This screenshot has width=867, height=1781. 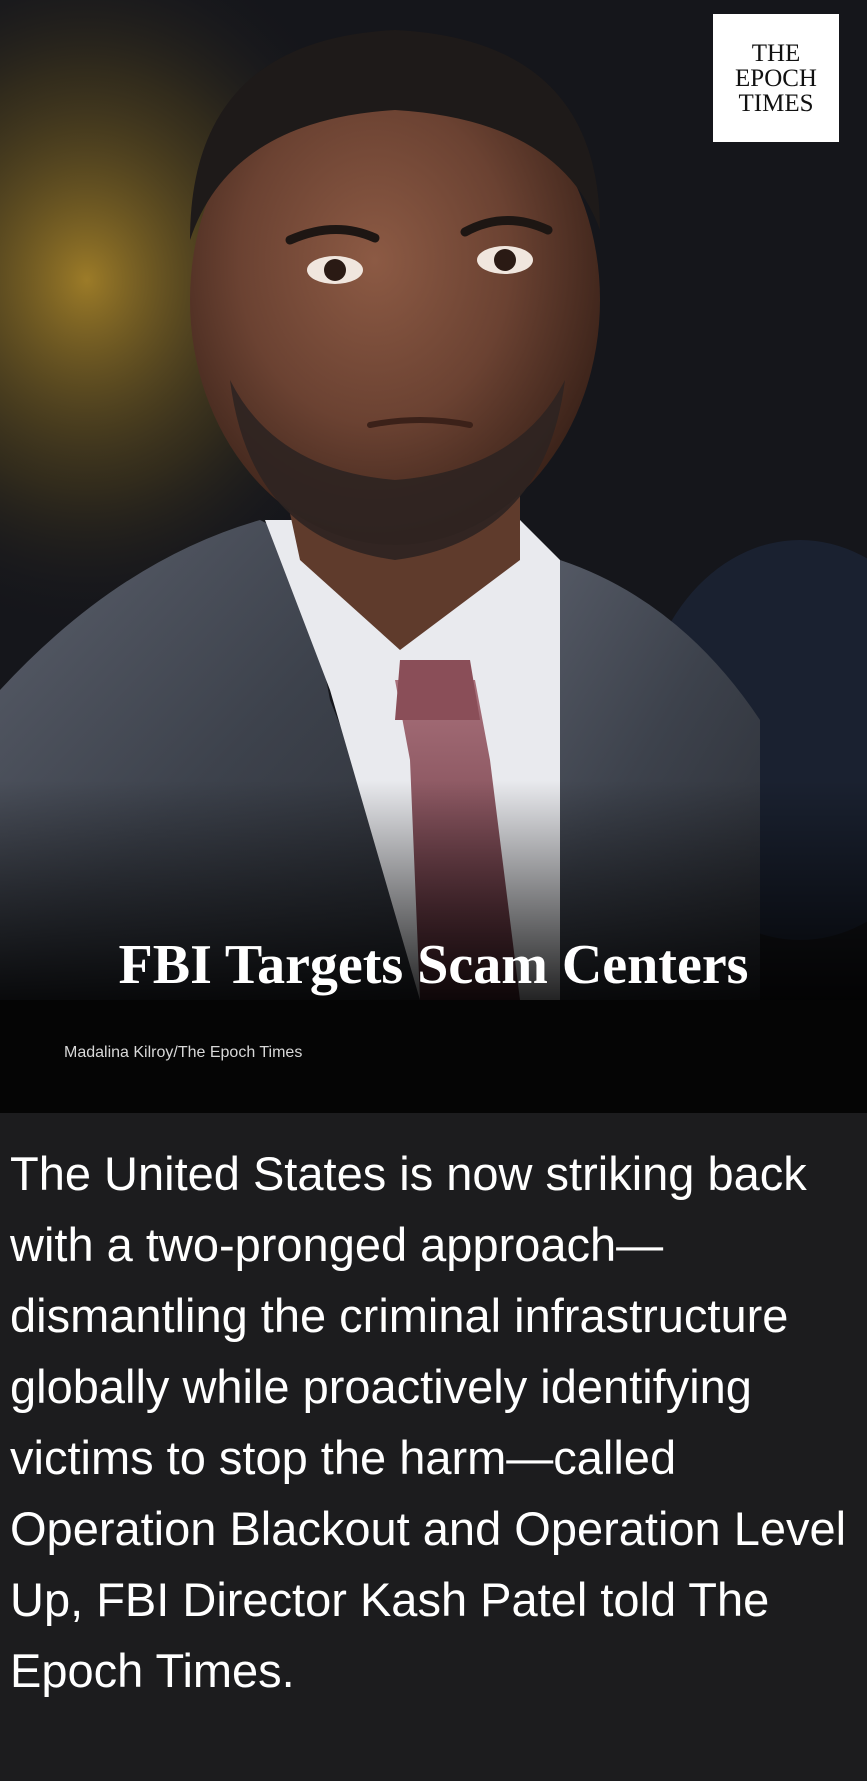 I want to click on photo-credit: Madalina Kilroy/The Epoch Times, so click(x=183, y=1052).